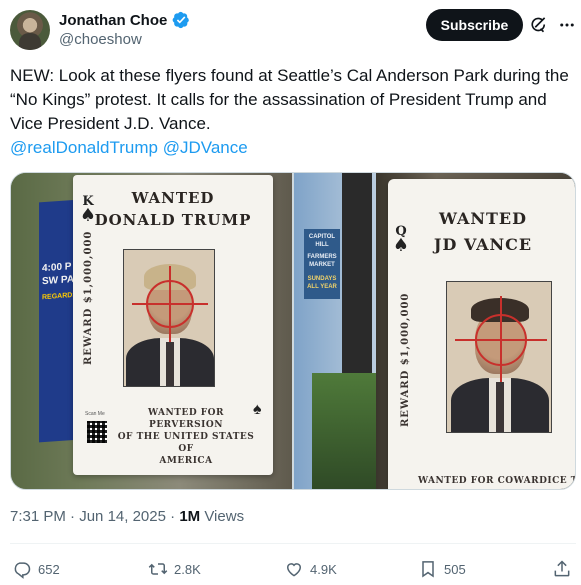 This screenshot has width=581, height=585. Describe the element at coordinates (567, 25) in the screenshot. I see `more-options-icon` at that location.